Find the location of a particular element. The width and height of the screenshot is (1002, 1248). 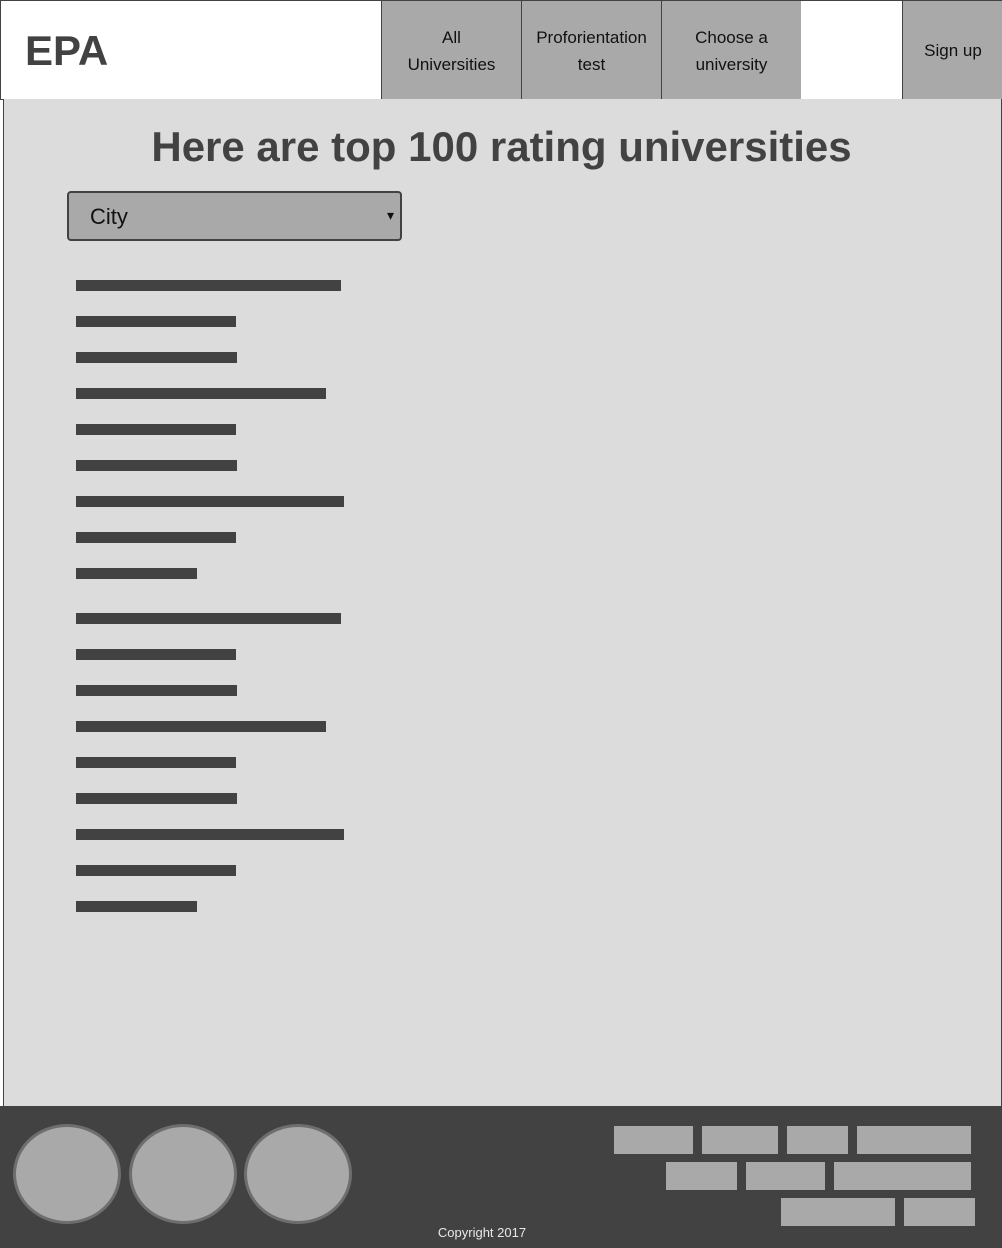

sign-up-label: Sign up is located at coordinates (953, 50).